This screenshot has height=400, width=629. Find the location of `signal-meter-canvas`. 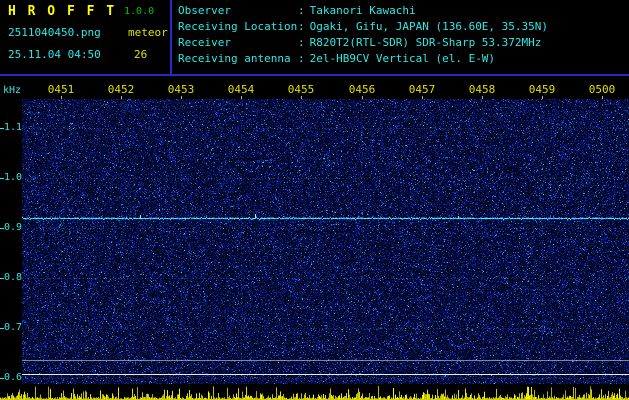

signal-meter-canvas is located at coordinates (314, 392).